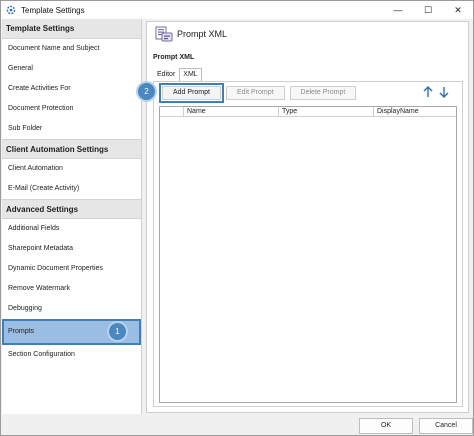 This screenshot has width=474, height=436. Describe the element at coordinates (436, 92) in the screenshot. I see `reorder-arrows` at that location.